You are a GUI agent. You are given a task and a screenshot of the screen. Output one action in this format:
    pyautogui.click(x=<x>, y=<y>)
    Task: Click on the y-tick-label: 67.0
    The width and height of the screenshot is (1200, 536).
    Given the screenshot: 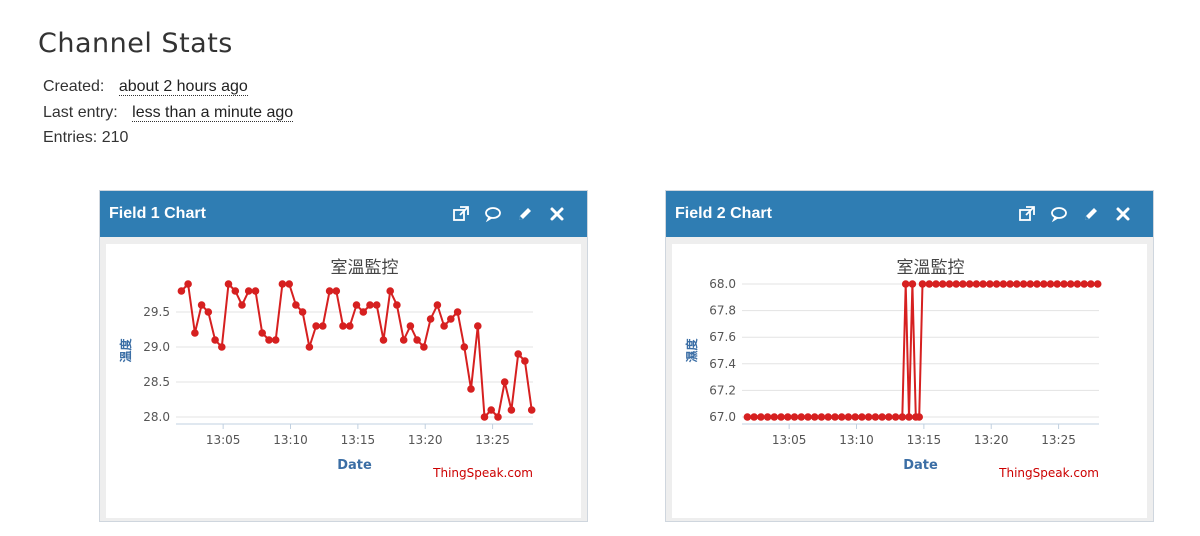 What is the action you would take?
    pyautogui.click(x=722, y=417)
    